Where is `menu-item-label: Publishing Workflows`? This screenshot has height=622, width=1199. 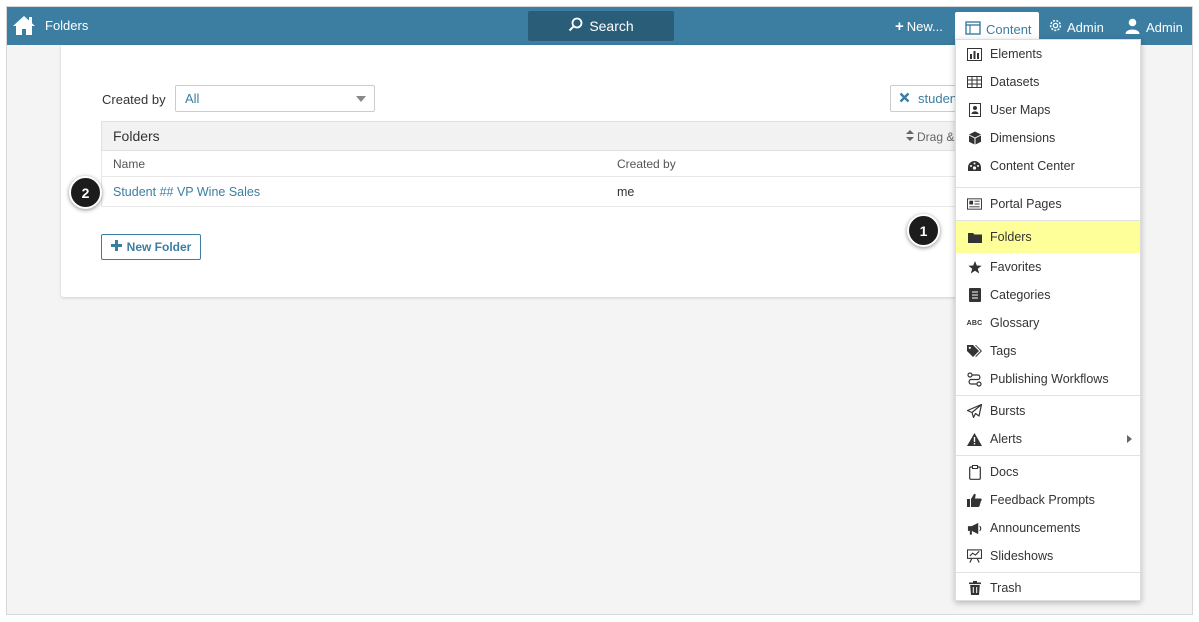
menu-item-label: Publishing Workflows is located at coordinates (1049, 379).